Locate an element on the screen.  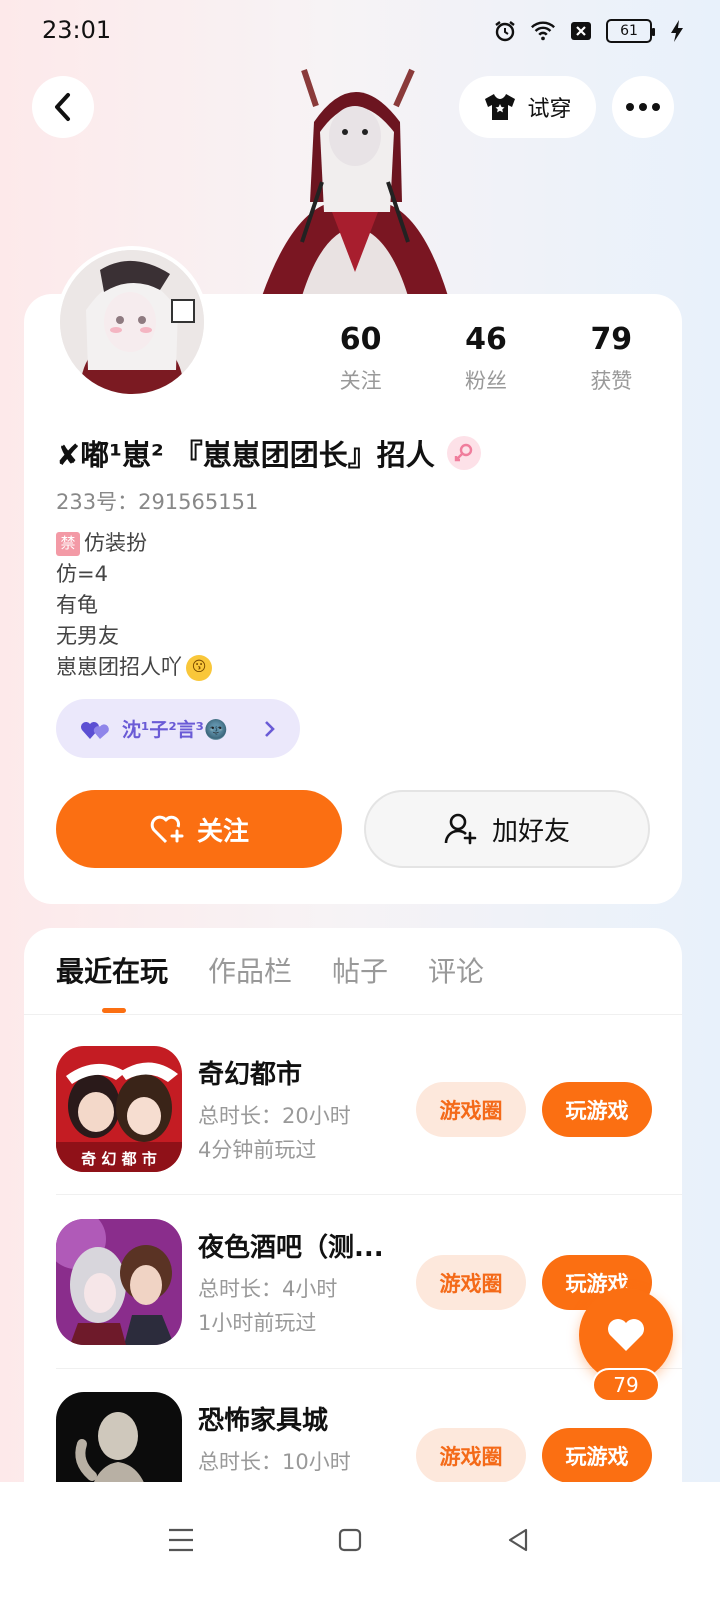
follow-label: 关注 is located at coordinates (222, 831).